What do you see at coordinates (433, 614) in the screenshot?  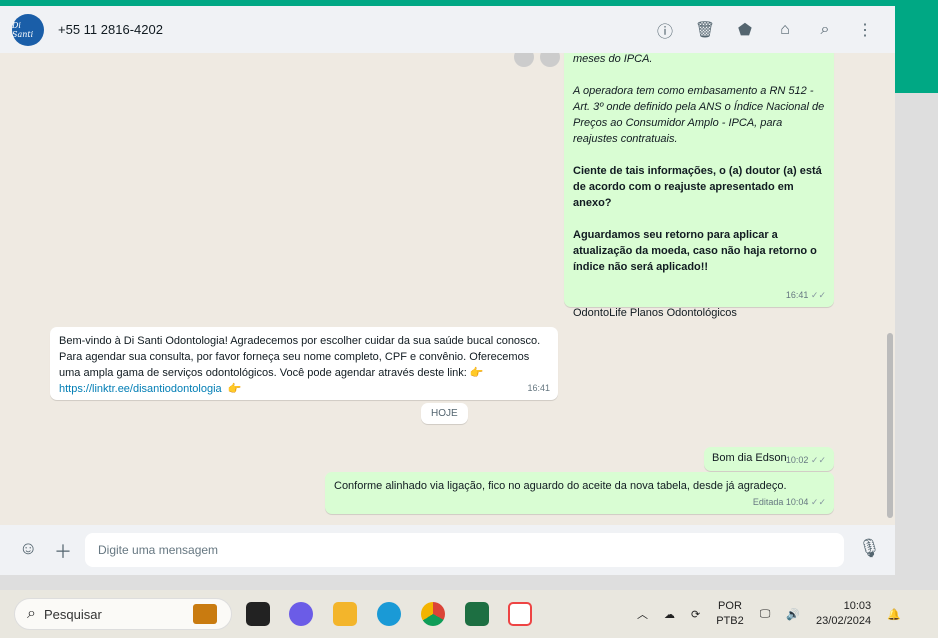 I see `chrome-icon` at bounding box center [433, 614].